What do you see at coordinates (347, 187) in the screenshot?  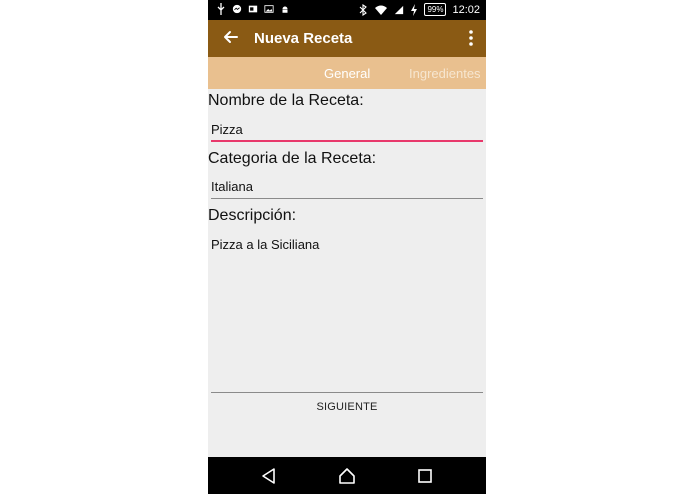 I see `recipe-category-input: Italiana` at bounding box center [347, 187].